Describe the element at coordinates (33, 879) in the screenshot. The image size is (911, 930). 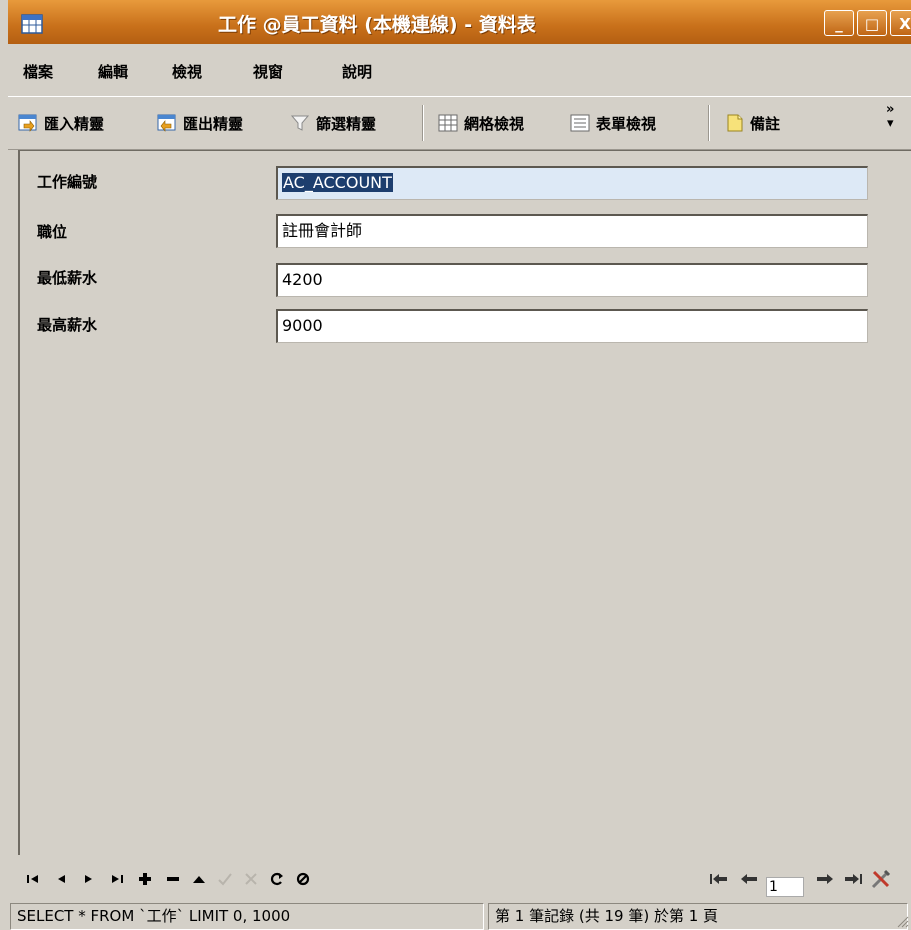
I see `first-record-icon` at that location.